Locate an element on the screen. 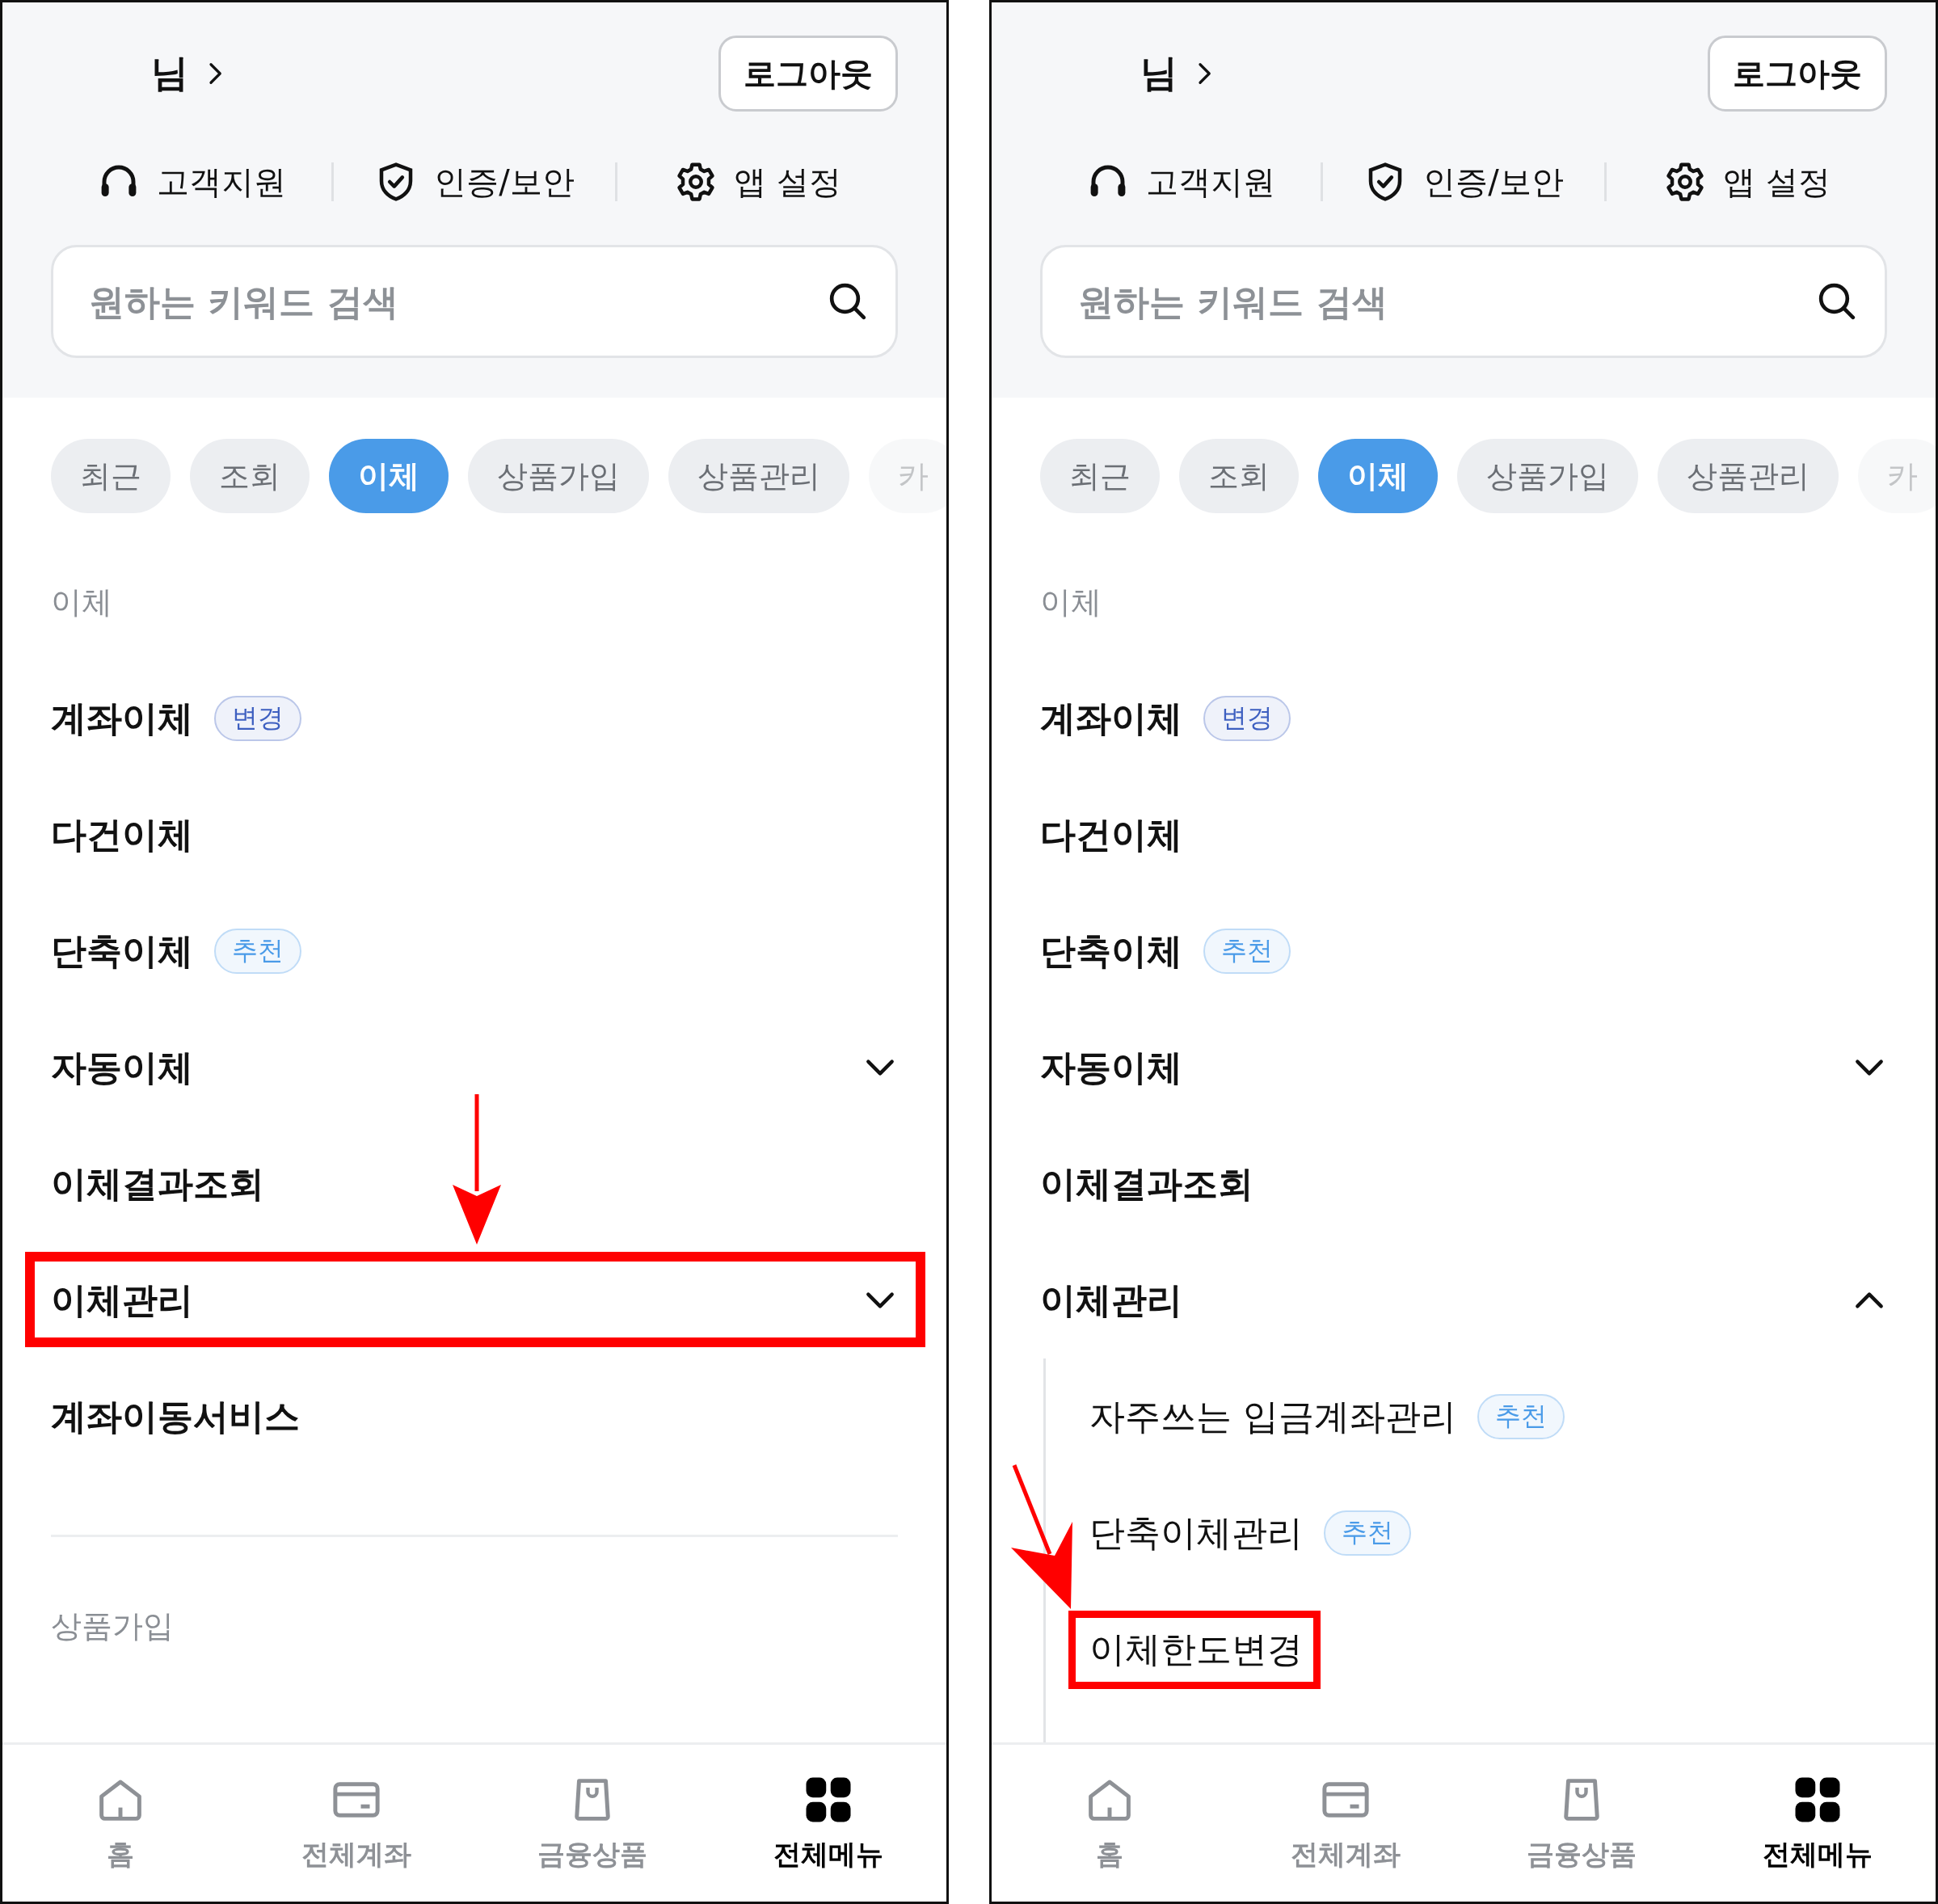 This screenshot has height=1904, width=1938. section-title: 상품가입 is located at coordinates (112, 1626).